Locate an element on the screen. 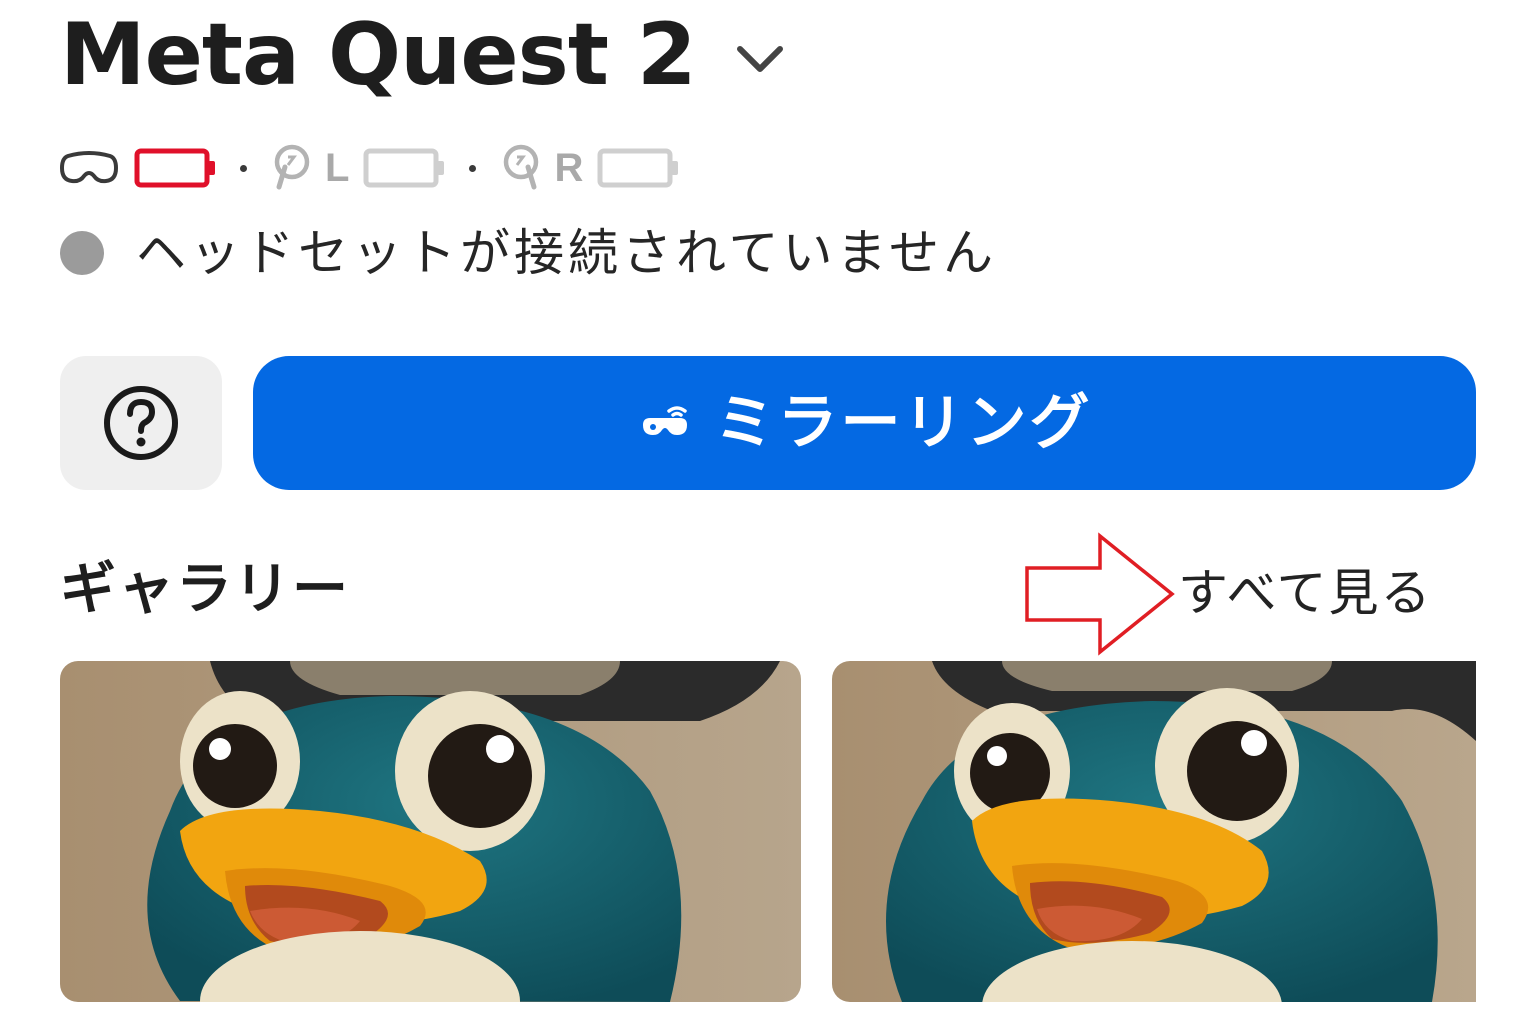 This screenshot has height=1024, width=1536. question-circle-icon is located at coordinates (141, 423).